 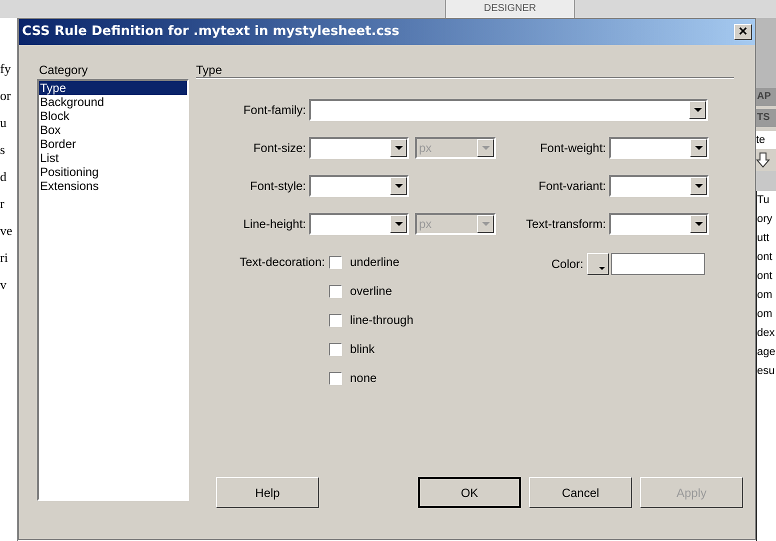 I want to click on text-fragment: fy, so click(x=6, y=69).